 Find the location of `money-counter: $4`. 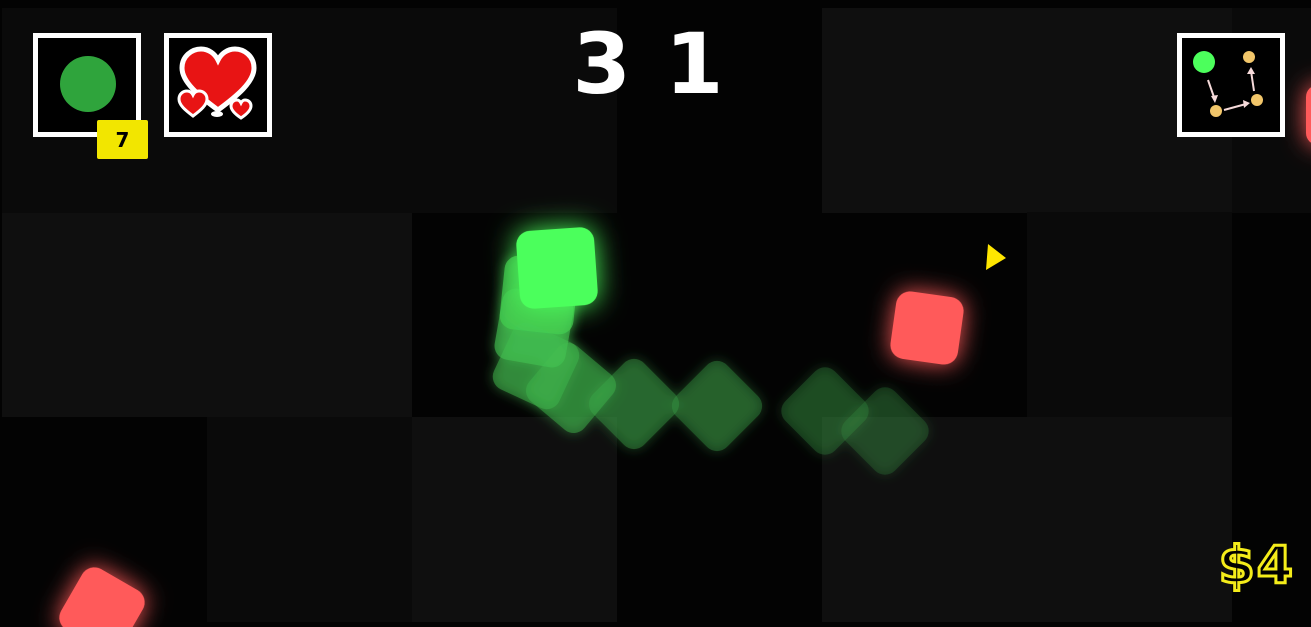

money-counter: $4 is located at coordinates (1256, 566).